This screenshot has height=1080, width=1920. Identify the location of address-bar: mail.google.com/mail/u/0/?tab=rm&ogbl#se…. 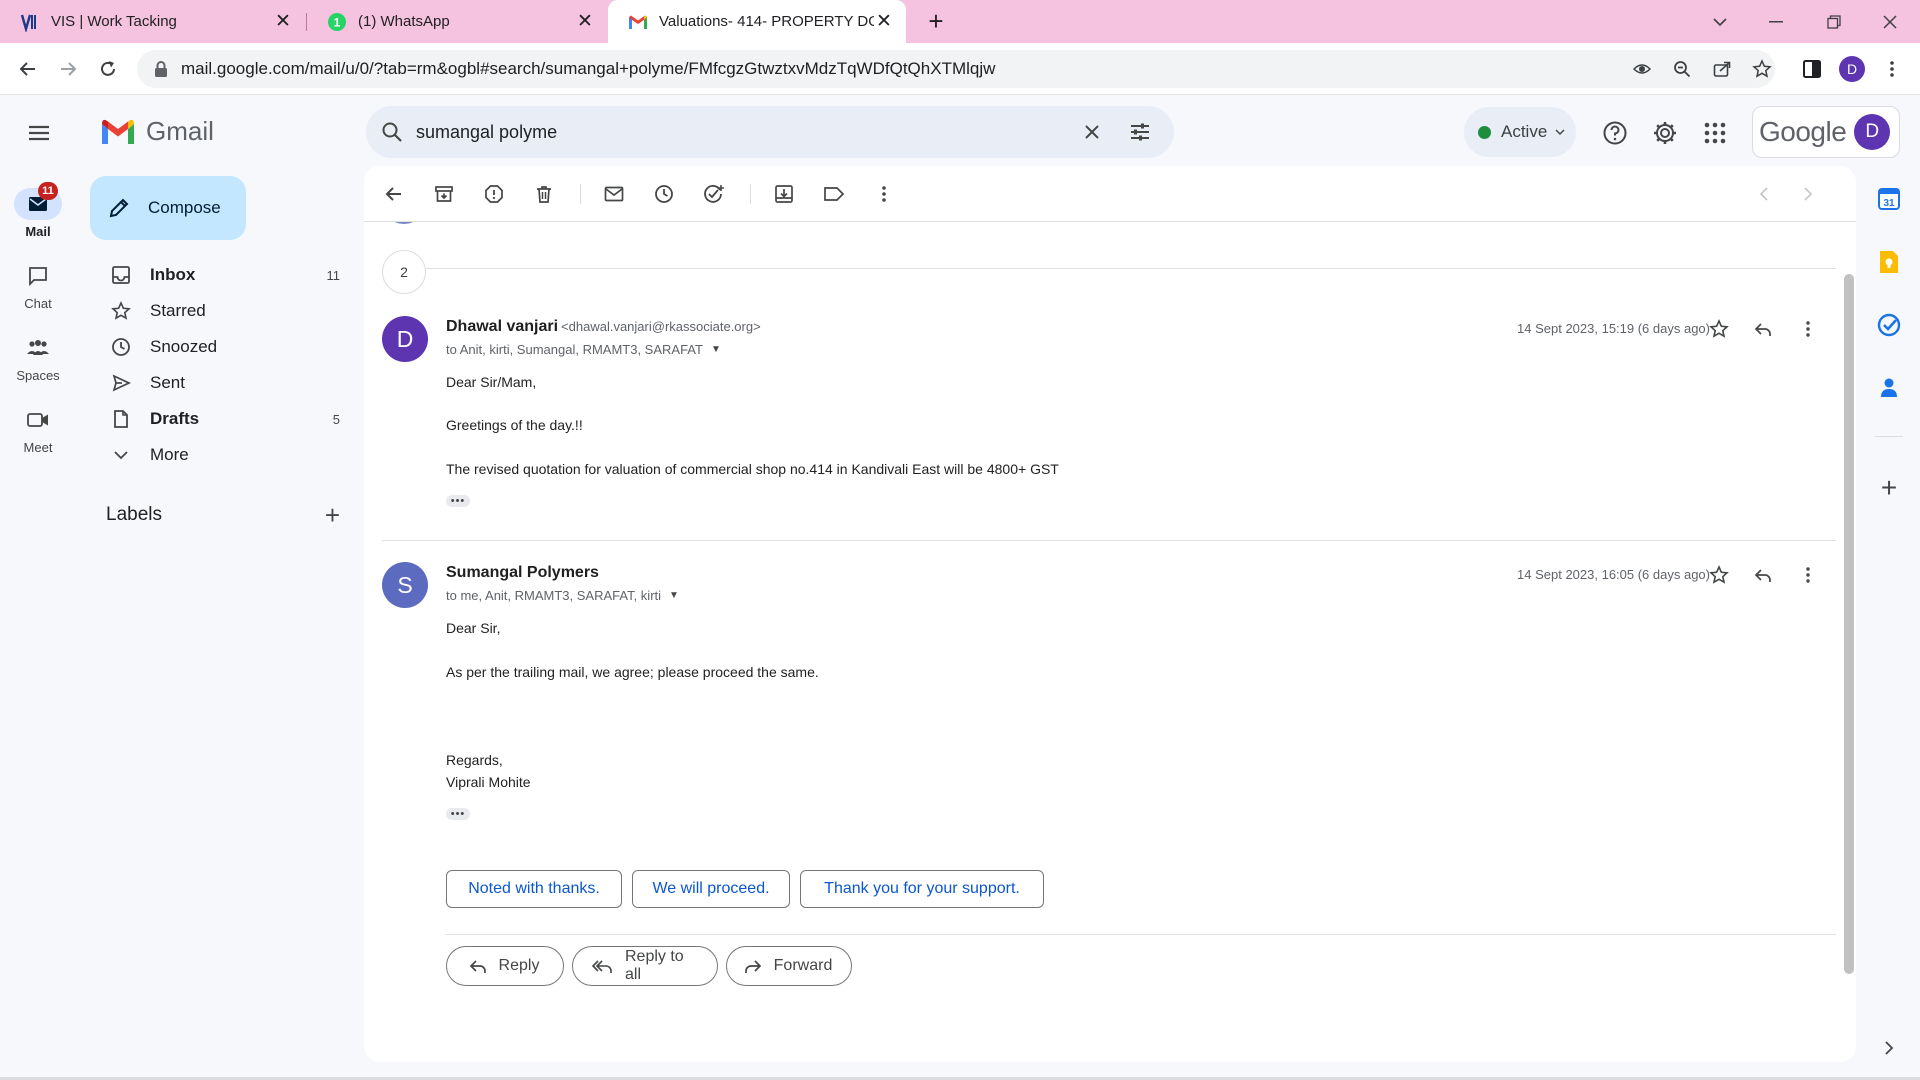
(956, 69).